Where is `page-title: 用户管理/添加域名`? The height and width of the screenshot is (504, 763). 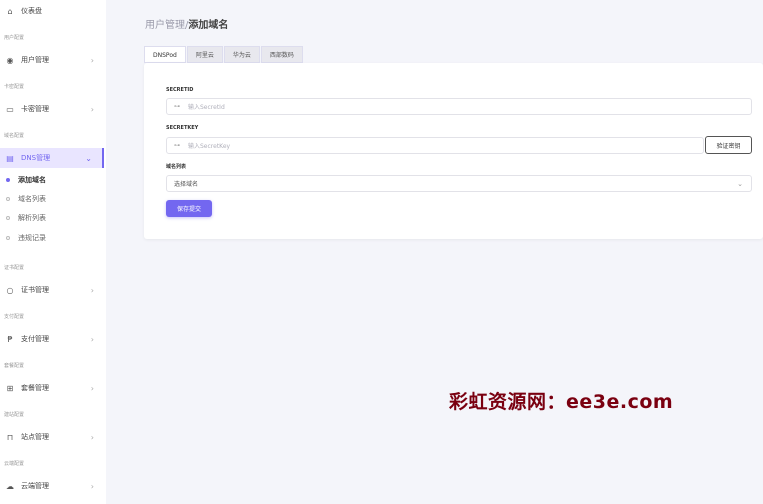 page-title: 用户管理/添加域名 is located at coordinates (186, 23).